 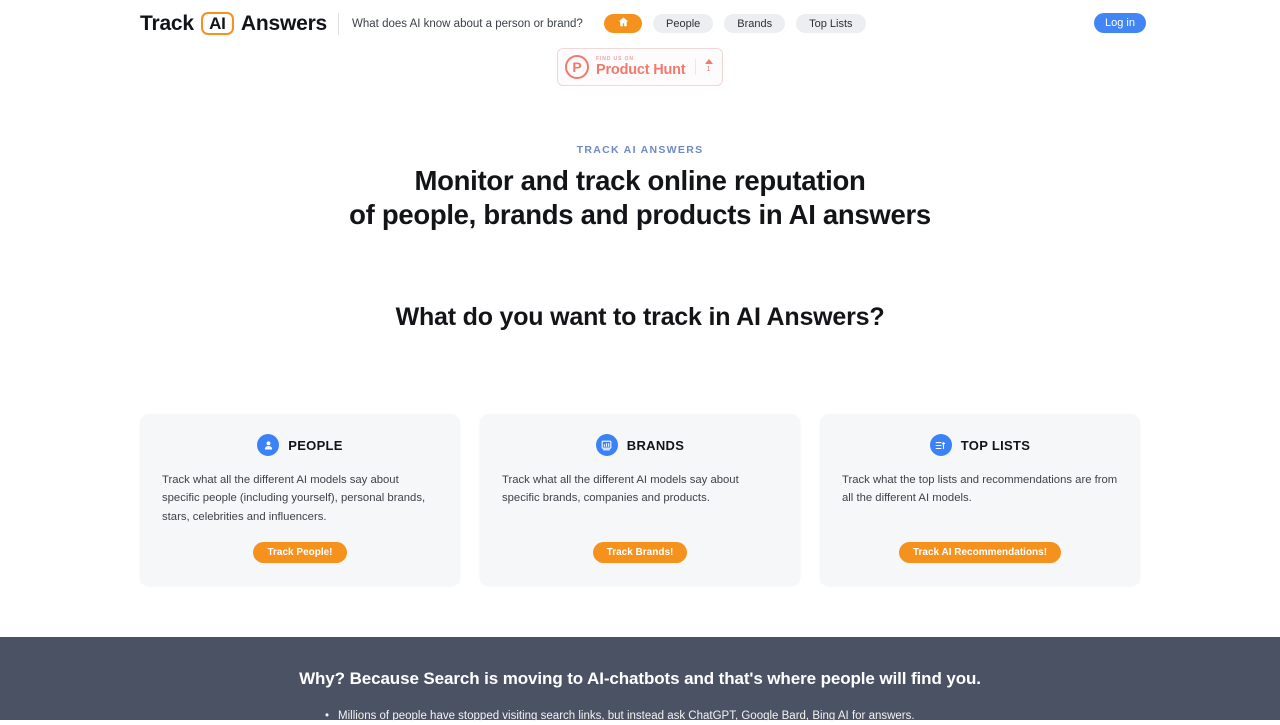 What do you see at coordinates (268, 445) in the screenshot?
I see `person-icon` at bounding box center [268, 445].